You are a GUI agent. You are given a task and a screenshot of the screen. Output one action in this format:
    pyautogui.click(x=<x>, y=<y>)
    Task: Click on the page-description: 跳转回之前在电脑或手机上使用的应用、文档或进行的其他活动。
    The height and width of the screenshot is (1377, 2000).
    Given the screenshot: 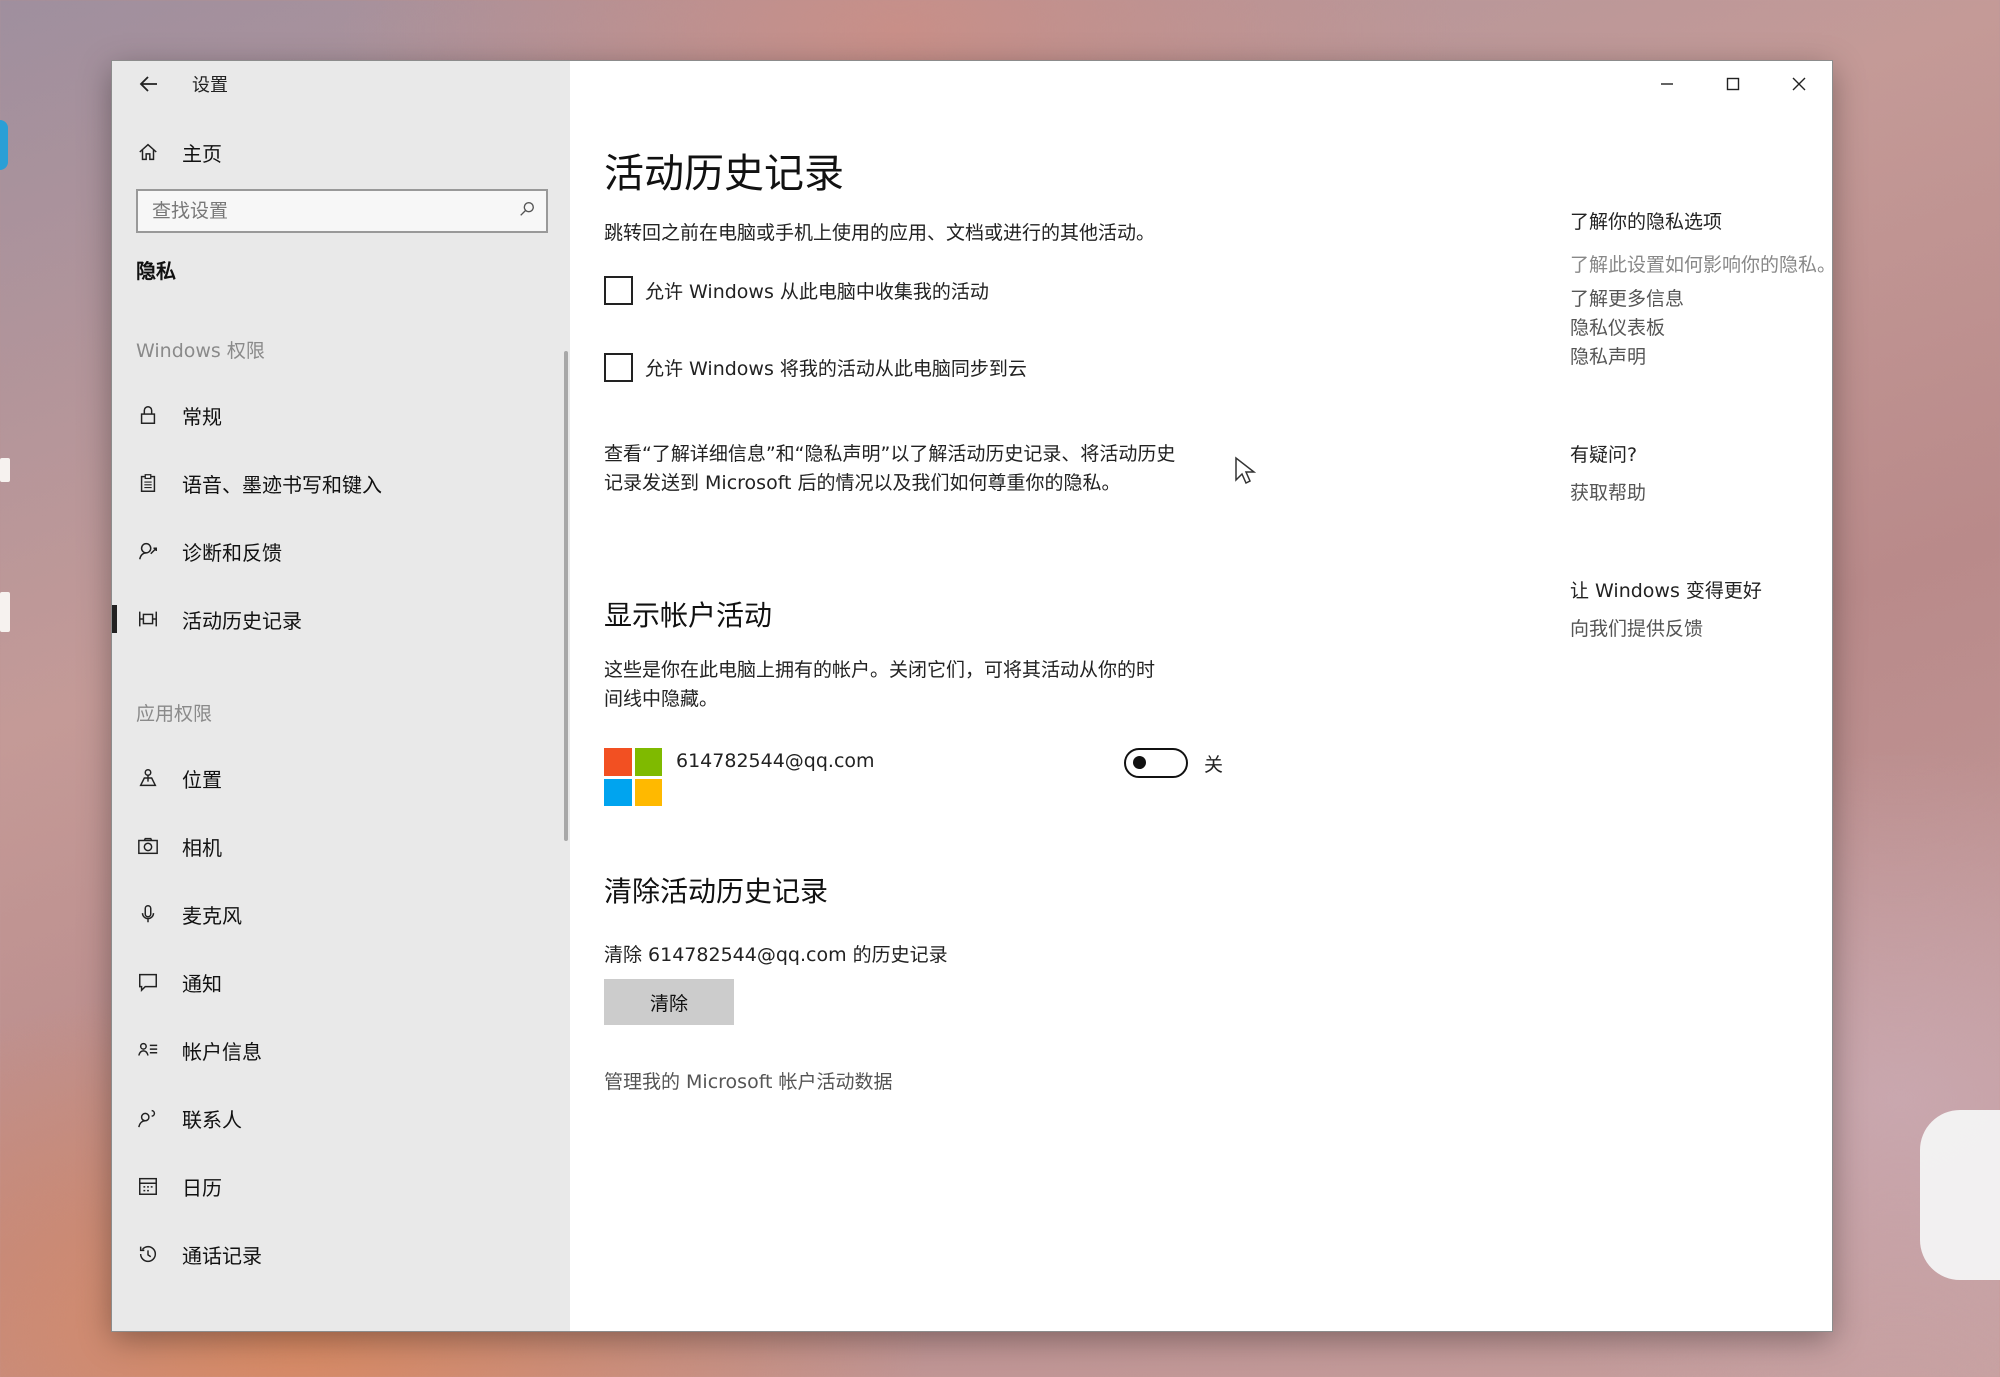 What is the action you would take?
    pyautogui.click(x=880, y=233)
    